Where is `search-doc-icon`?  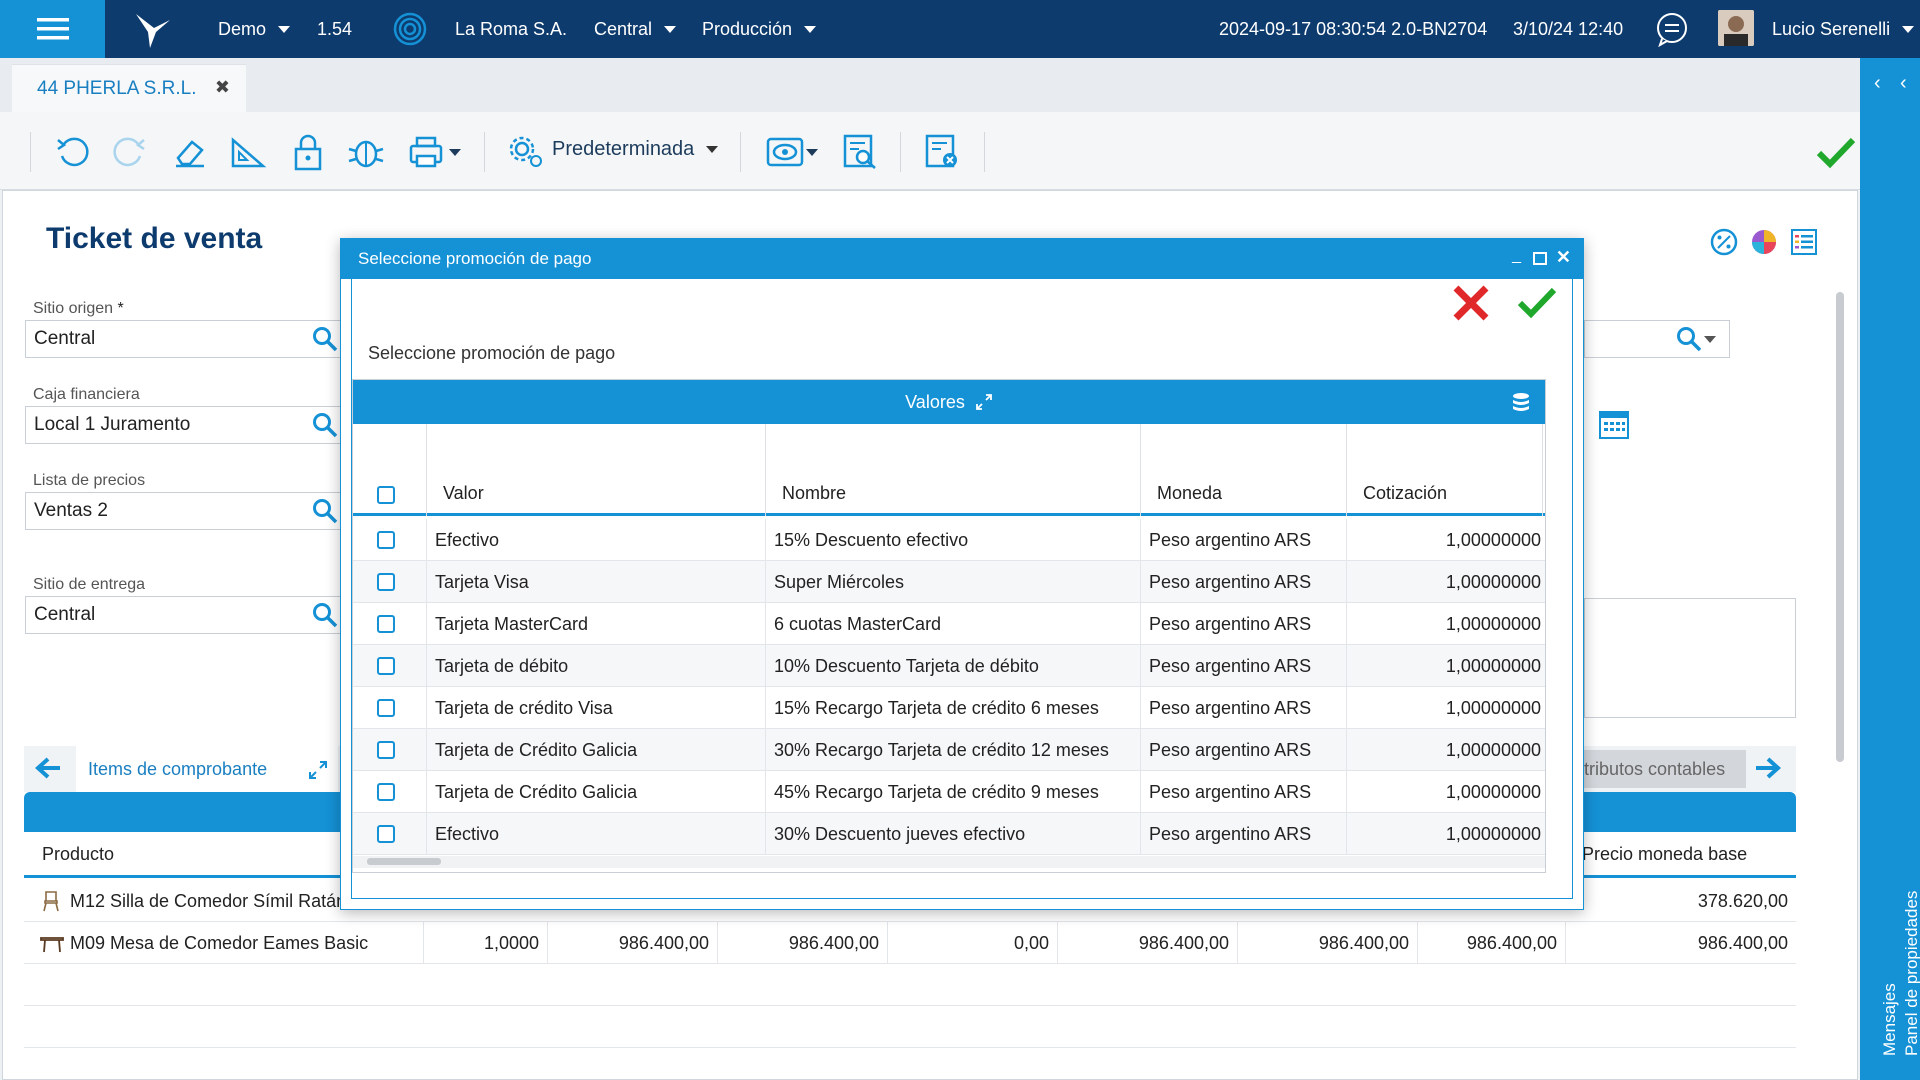
search-doc-icon is located at coordinates (860, 152).